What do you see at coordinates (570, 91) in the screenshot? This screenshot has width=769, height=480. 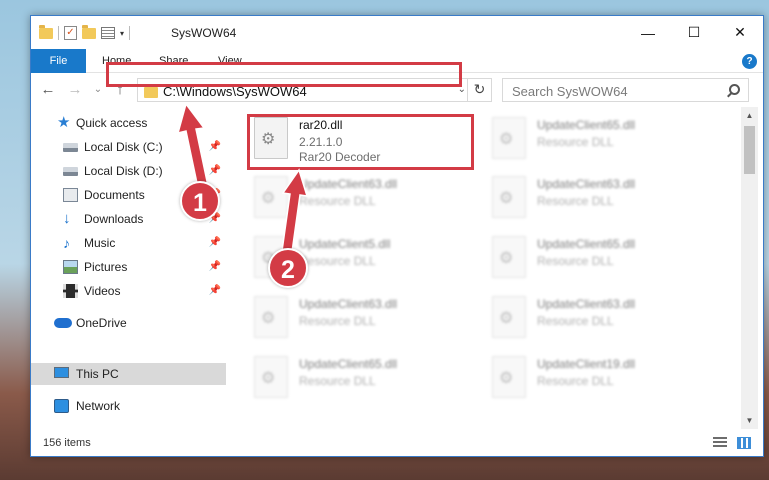 I see `search-input: Search SysWOW64` at bounding box center [570, 91].